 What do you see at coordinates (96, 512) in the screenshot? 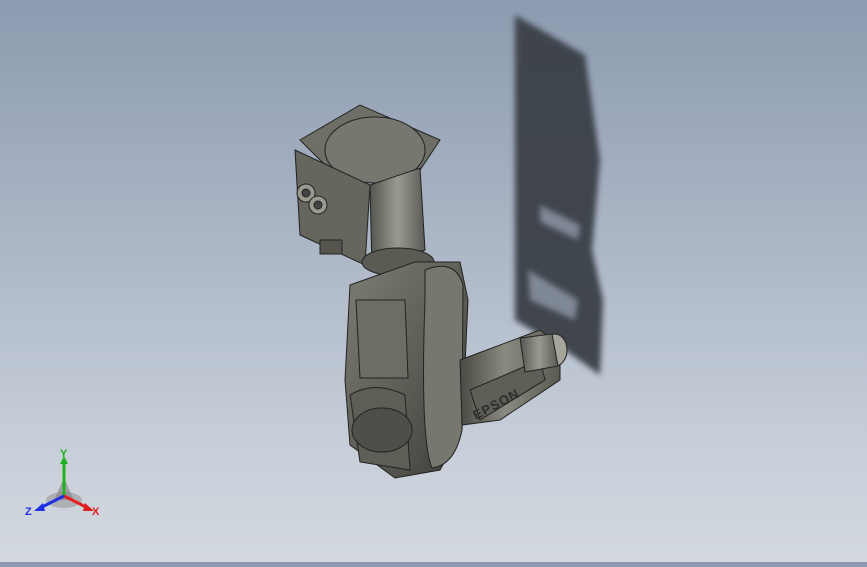
I see `x-axis-label: X` at bounding box center [96, 512].